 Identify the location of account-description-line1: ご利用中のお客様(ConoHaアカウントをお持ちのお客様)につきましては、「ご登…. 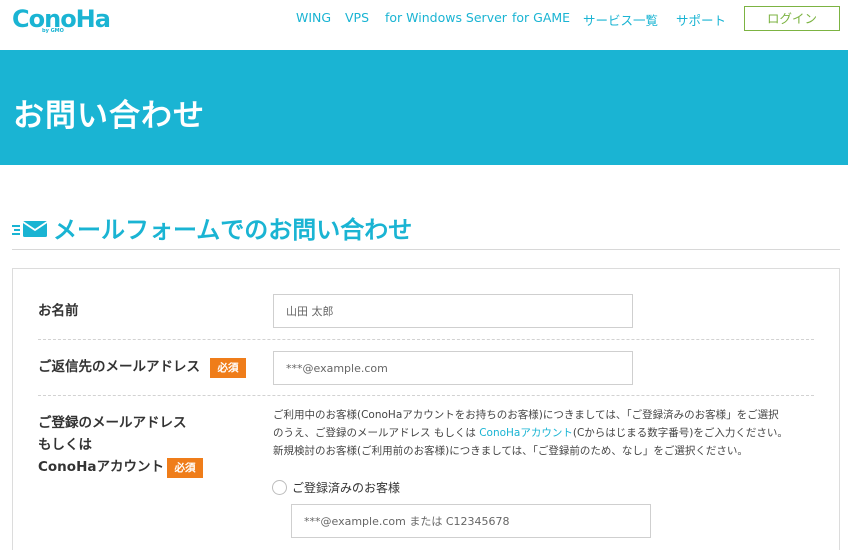
(526, 415).